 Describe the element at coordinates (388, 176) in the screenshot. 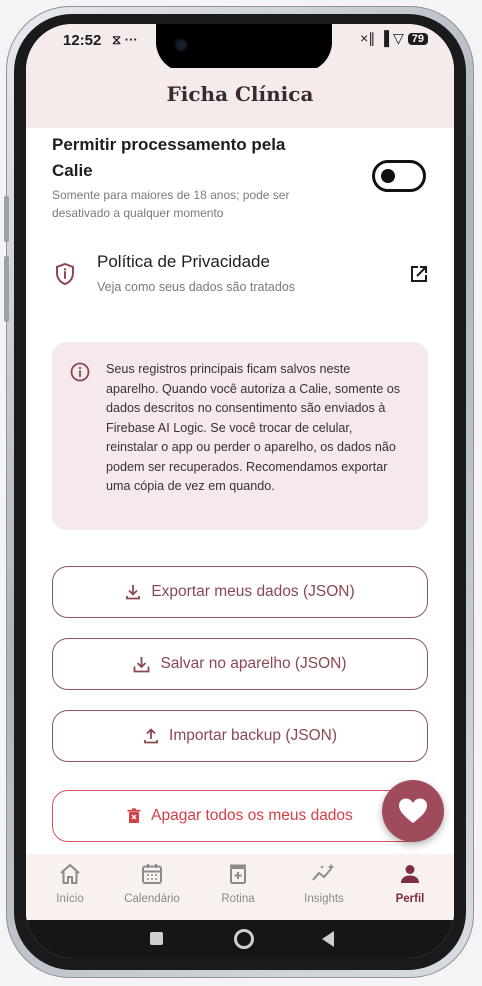

I see `toggle-knob` at that location.